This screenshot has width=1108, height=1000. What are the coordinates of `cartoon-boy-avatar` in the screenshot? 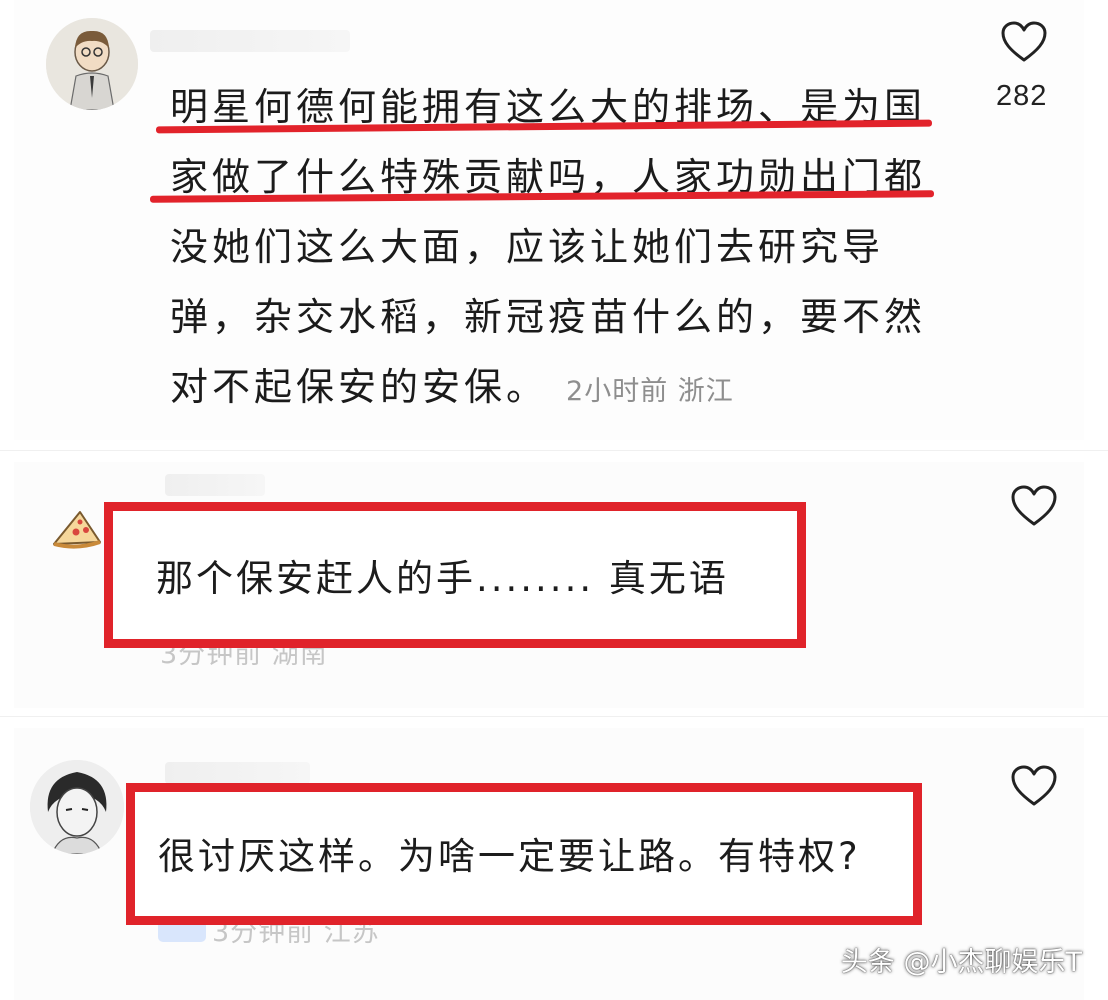 It's located at (92, 64).